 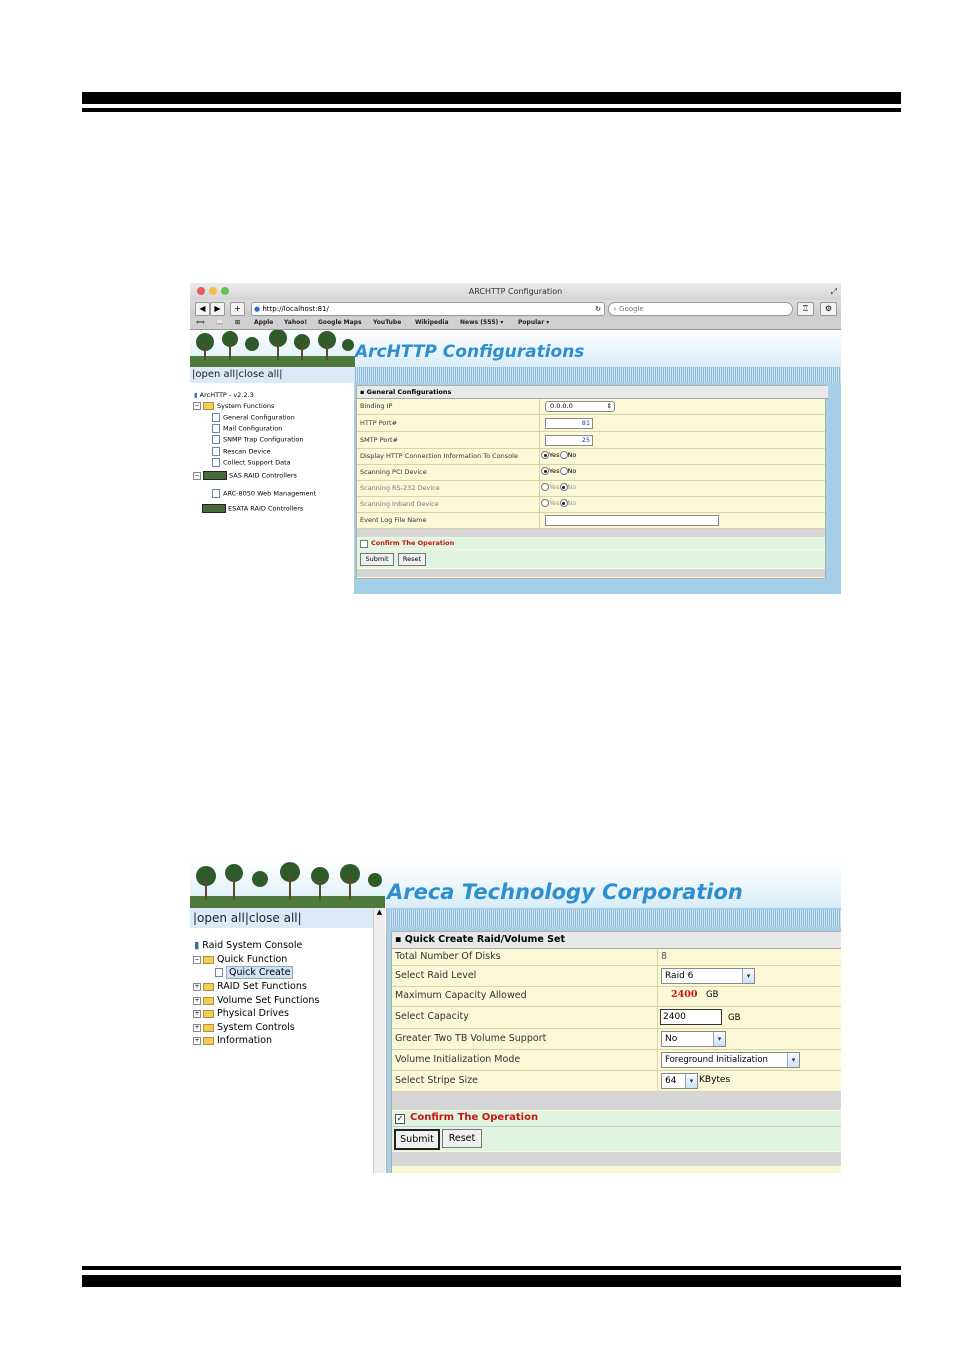 What do you see at coordinates (241, 451) in the screenshot?
I see `tree-rescan-device: Rescan Device` at bounding box center [241, 451].